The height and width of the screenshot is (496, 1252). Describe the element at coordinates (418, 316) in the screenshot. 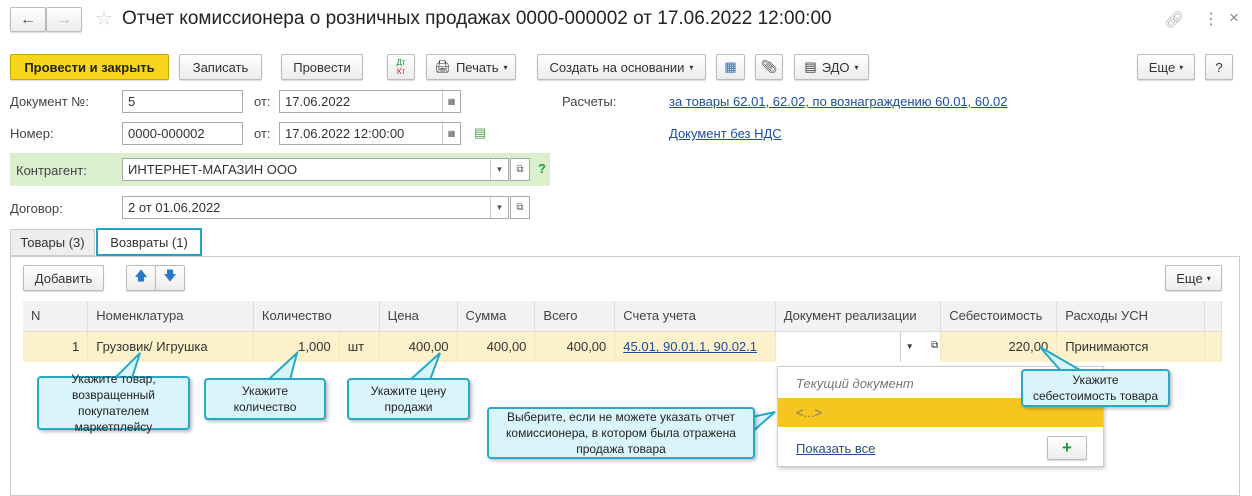

I see `col-price: Цена` at that location.